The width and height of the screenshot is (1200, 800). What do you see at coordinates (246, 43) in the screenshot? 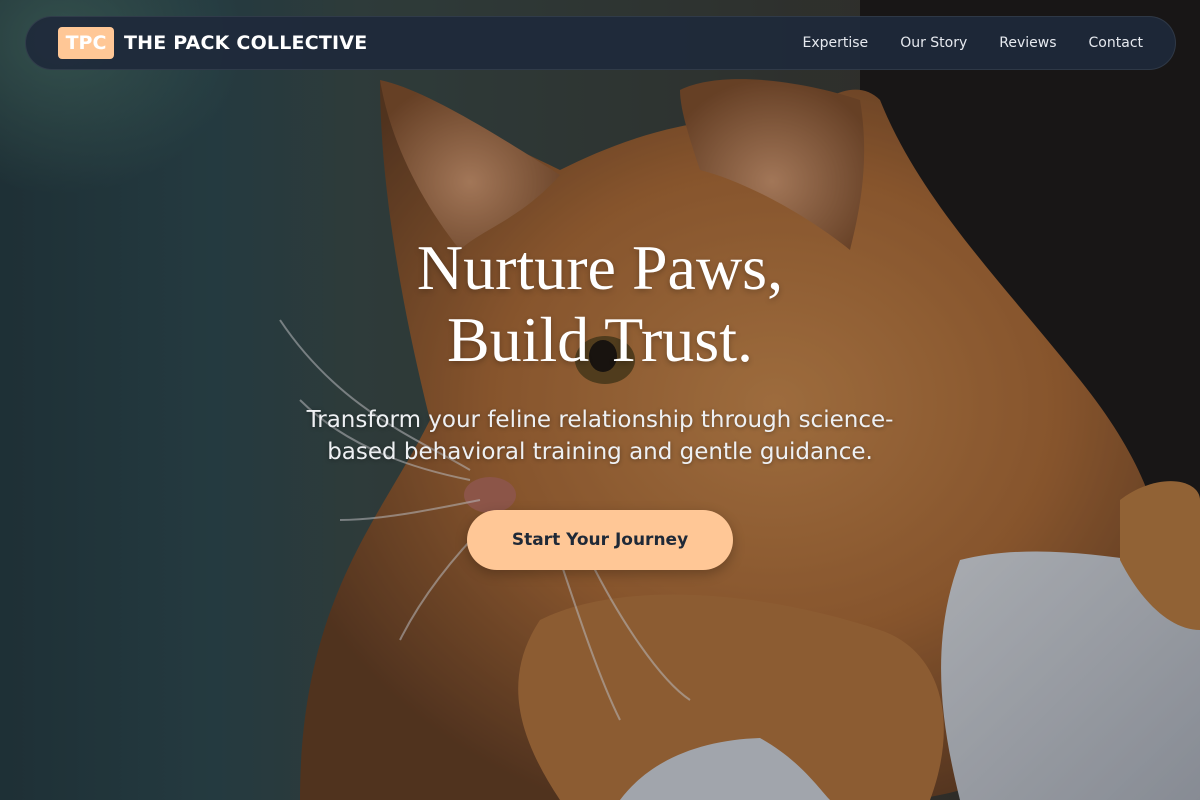
I see `brand-name: THE PACK COLLECTIVE` at bounding box center [246, 43].